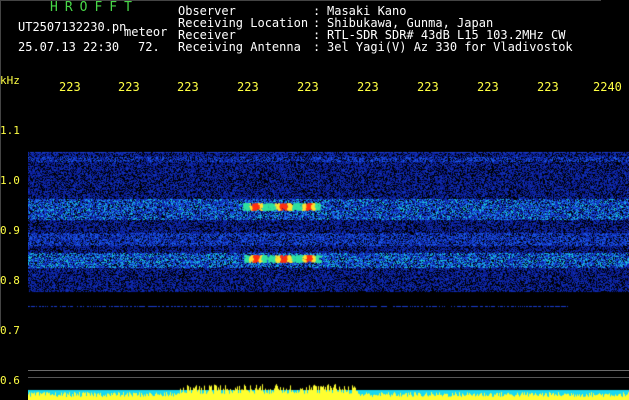  What do you see at coordinates (450, 47) in the screenshot?
I see `antenna-value: 3el Yagi(V) Az 330 for Vladivostok` at bounding box center [450, 47].